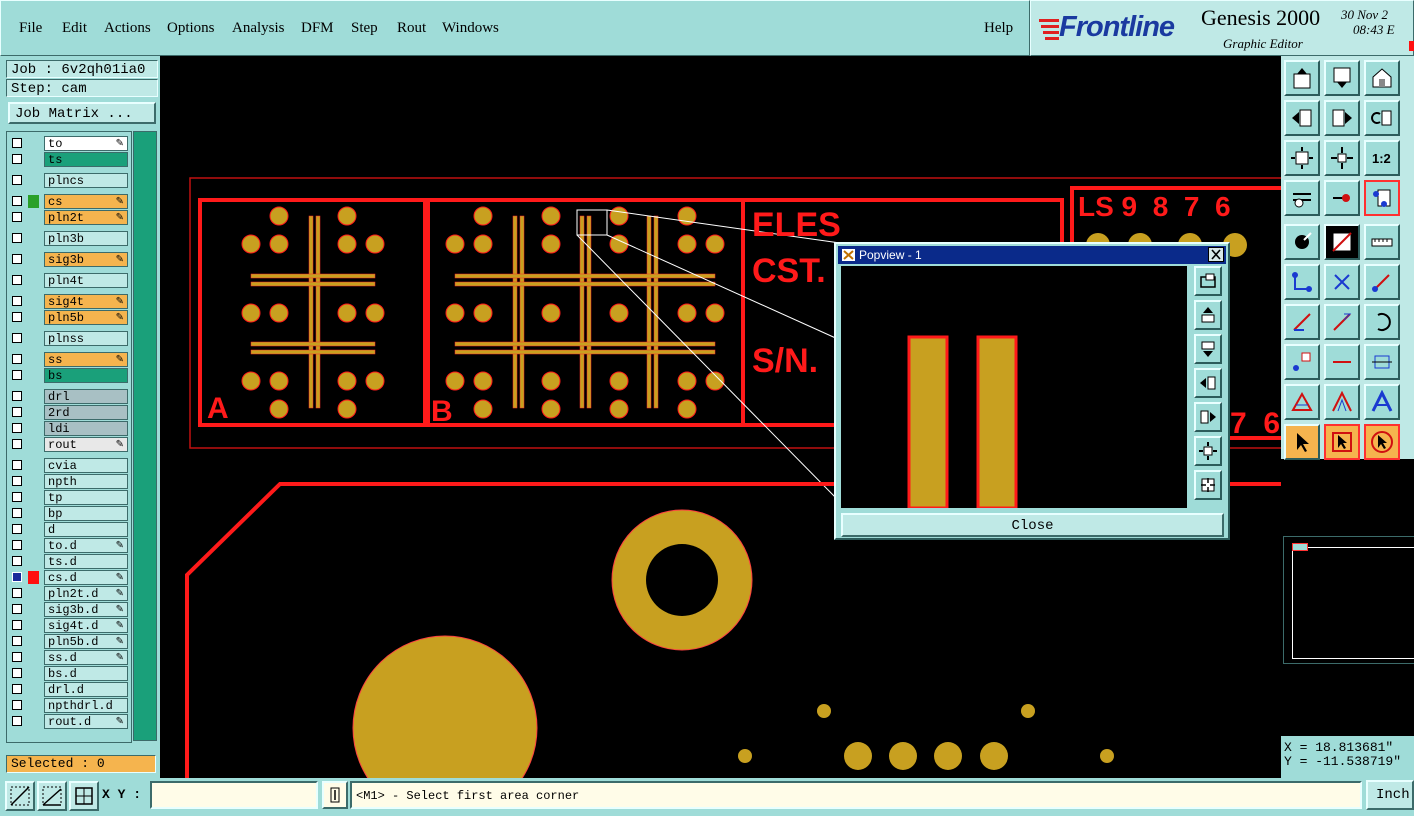 This screenshot has width=1414, height=816. I want to click on layer-row: ts, so click(69, 159).